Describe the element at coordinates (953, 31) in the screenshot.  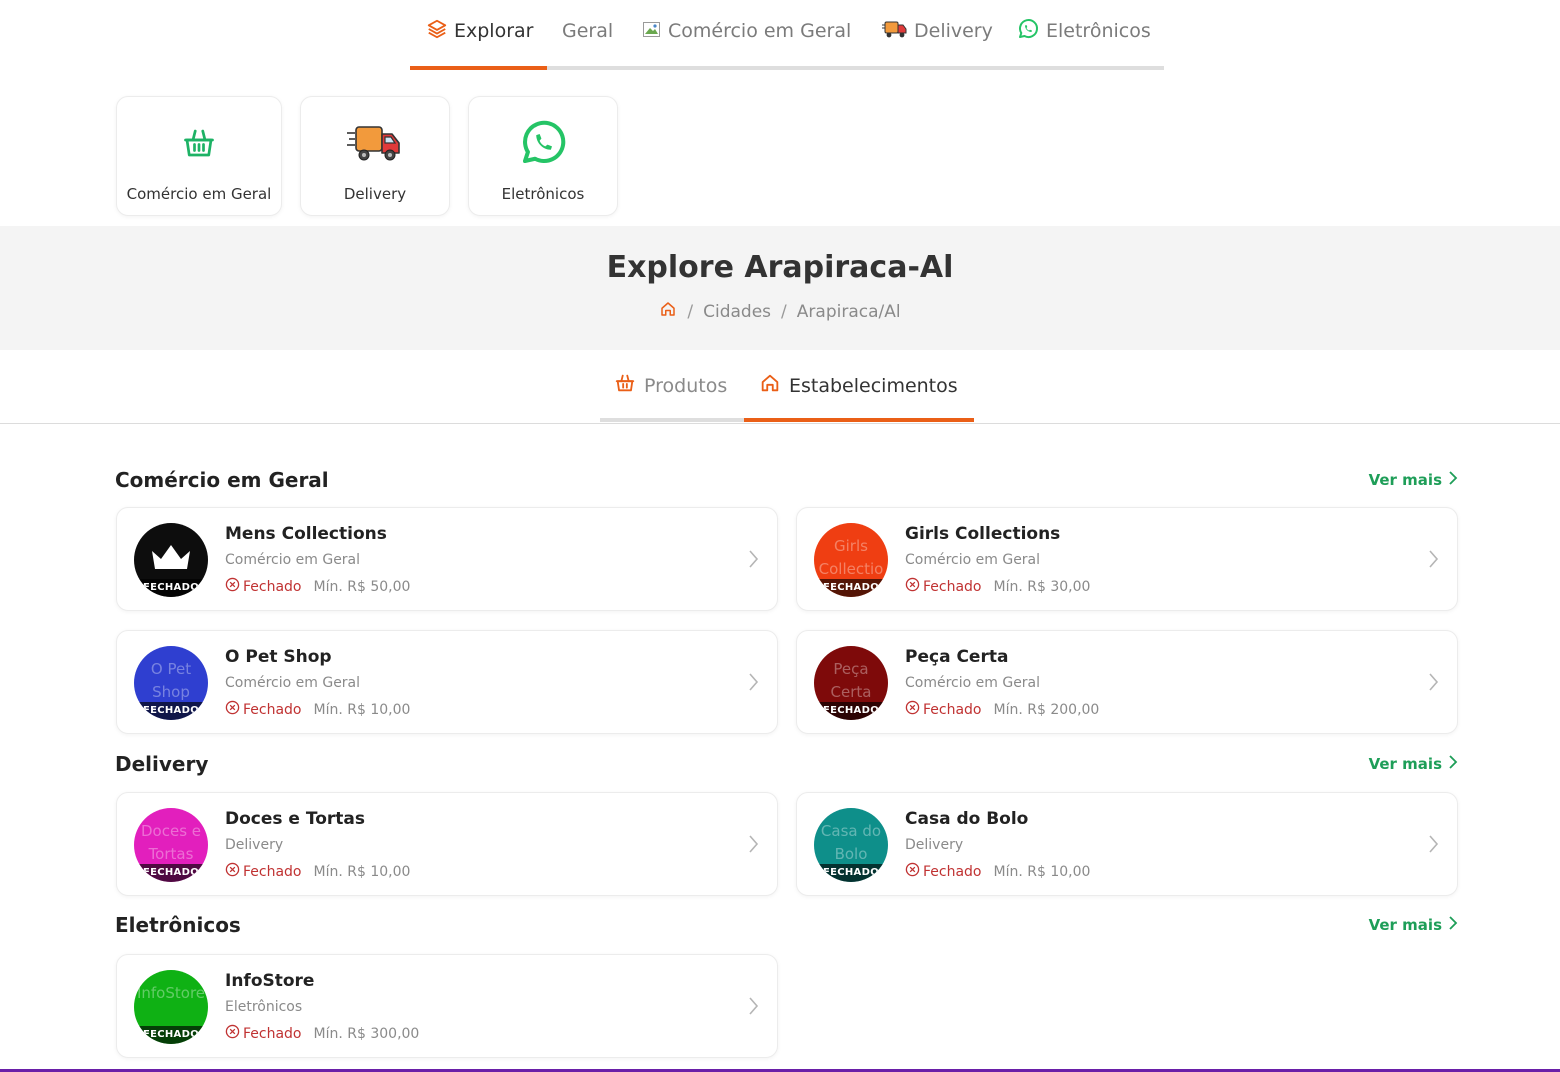
I see `topnav-label: Delivery` at that location.